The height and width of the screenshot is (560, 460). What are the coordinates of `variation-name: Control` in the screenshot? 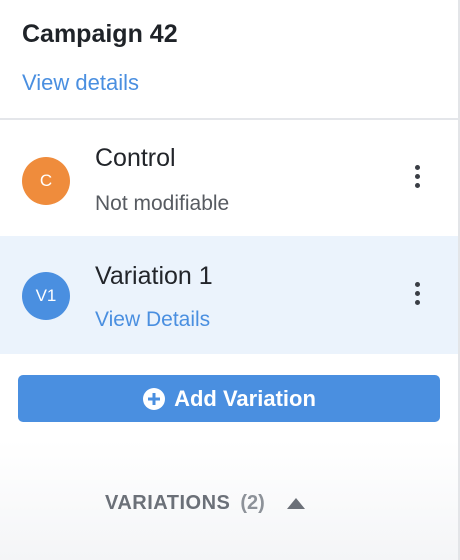 It's located at (135, 158).